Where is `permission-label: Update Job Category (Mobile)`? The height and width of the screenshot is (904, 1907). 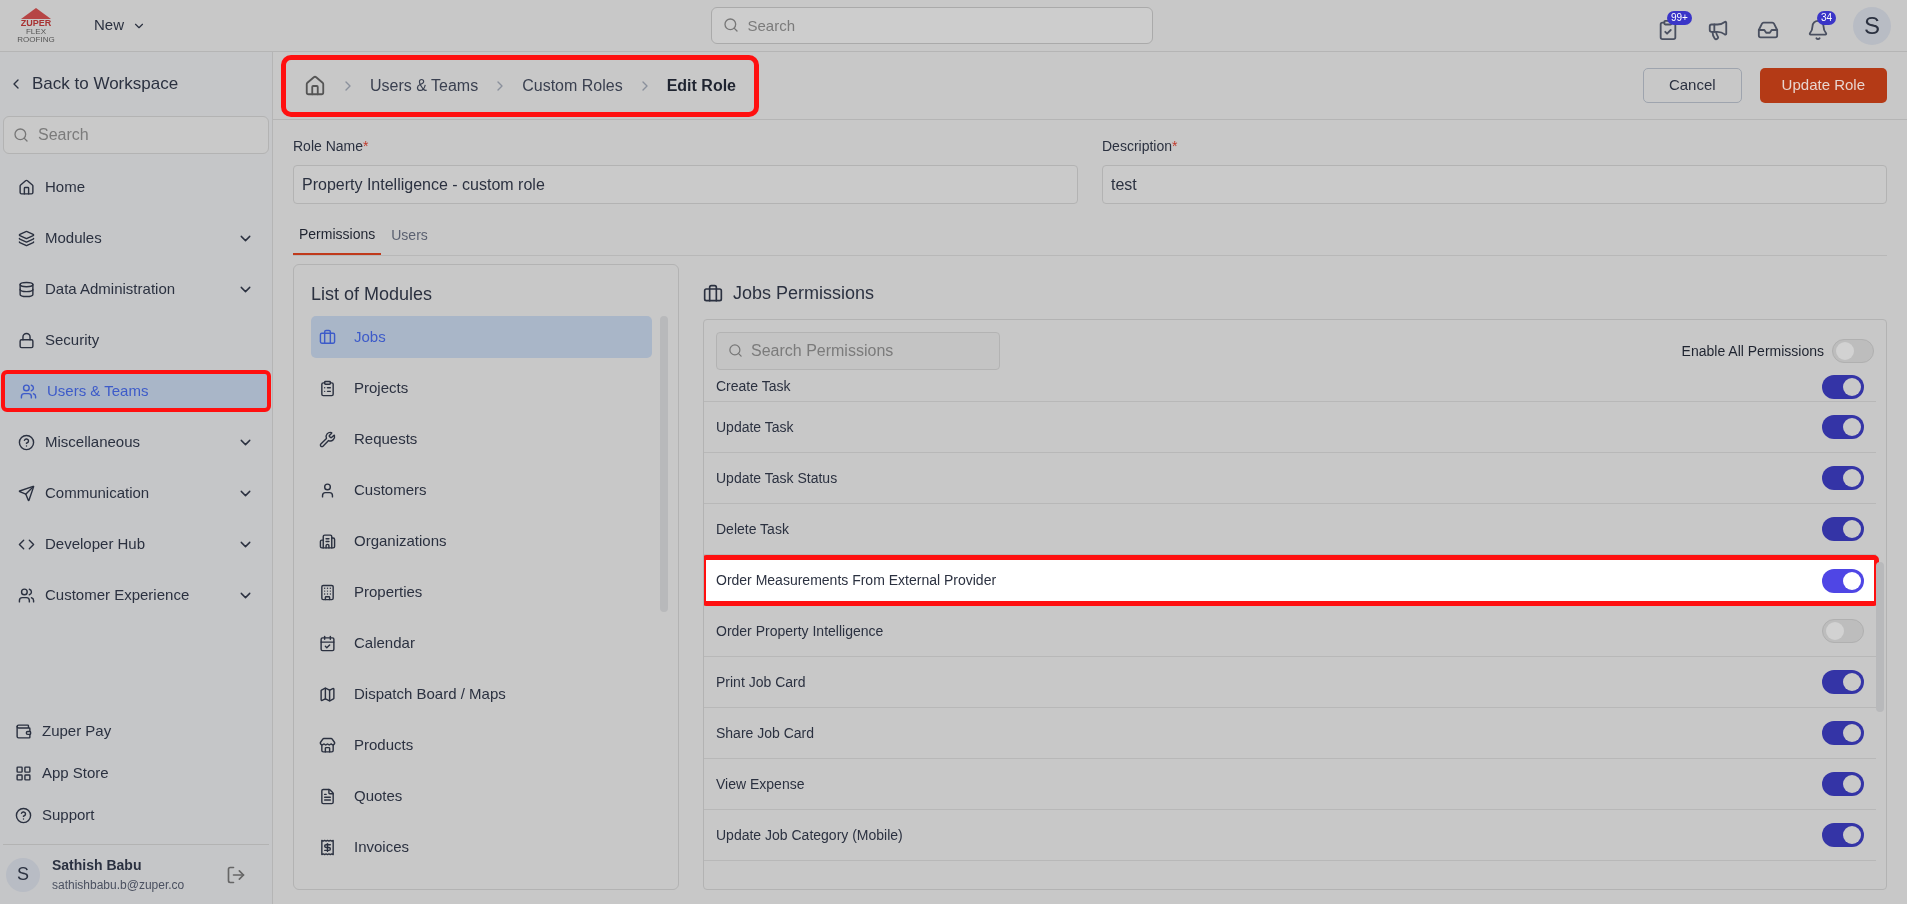 permission-label: Update Job Category (Mobile) is located at coordinates (809, 835).